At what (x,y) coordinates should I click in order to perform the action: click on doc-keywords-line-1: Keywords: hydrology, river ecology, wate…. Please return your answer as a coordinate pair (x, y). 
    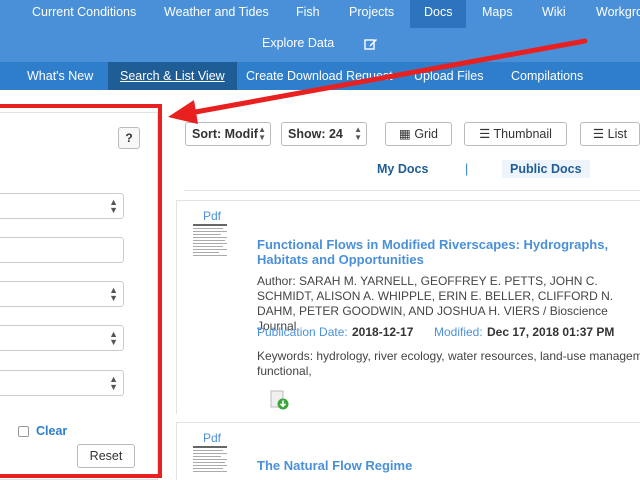
    Looking at the image, I should click on (448, 356).